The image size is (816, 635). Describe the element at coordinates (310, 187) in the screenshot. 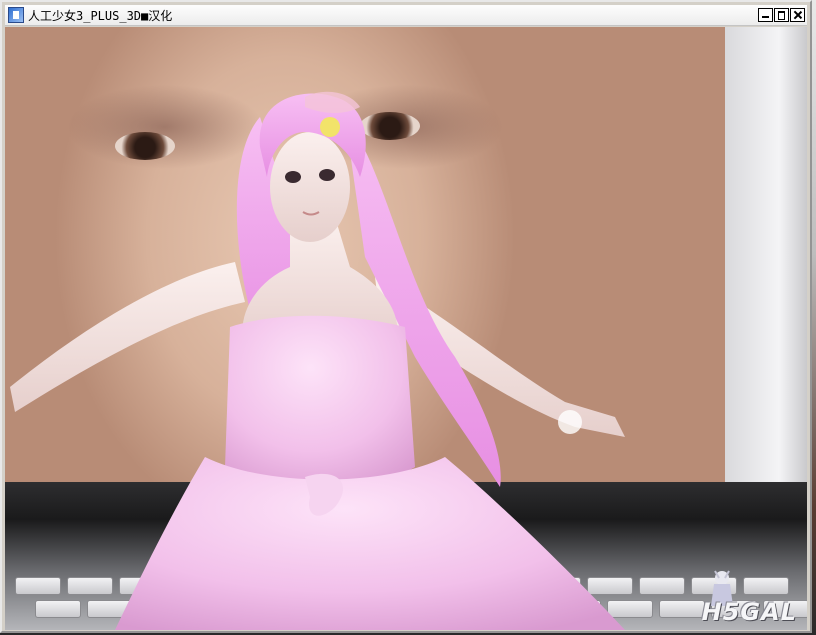

I see `face` at that location.